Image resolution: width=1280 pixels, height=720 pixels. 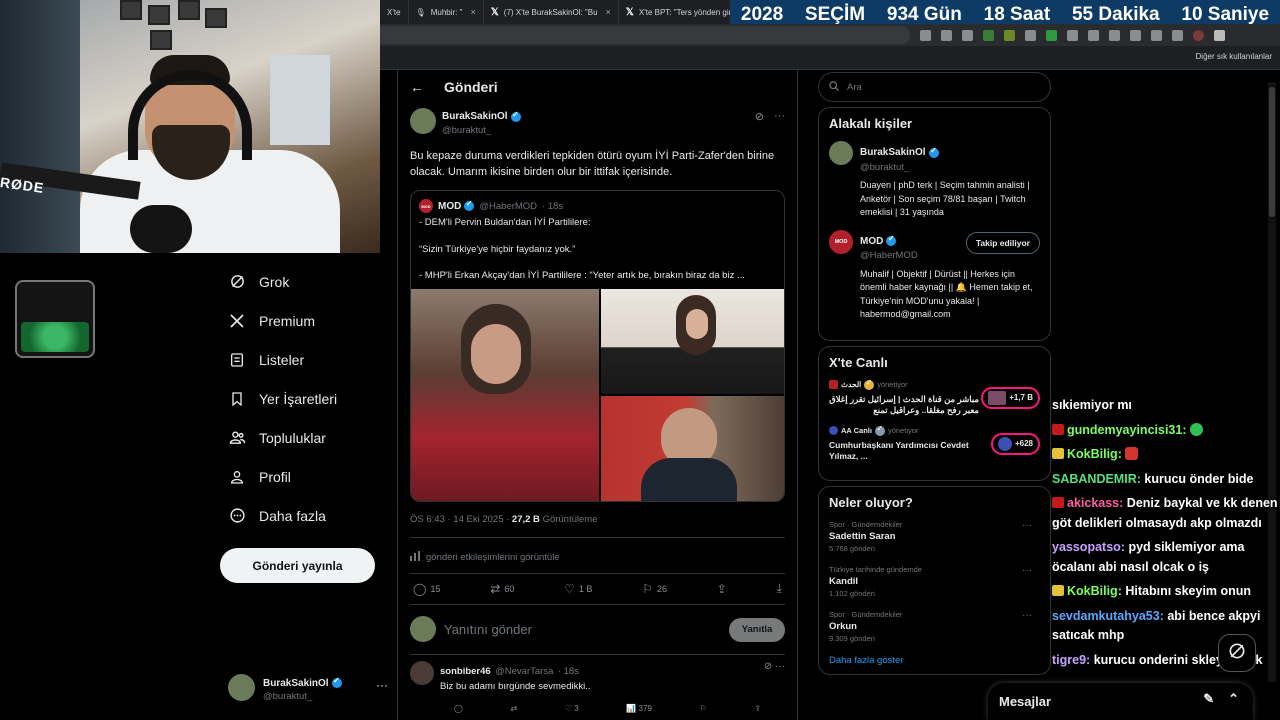 I want to click on bookmark-icon: ⚐, so click(x=703, y=708).